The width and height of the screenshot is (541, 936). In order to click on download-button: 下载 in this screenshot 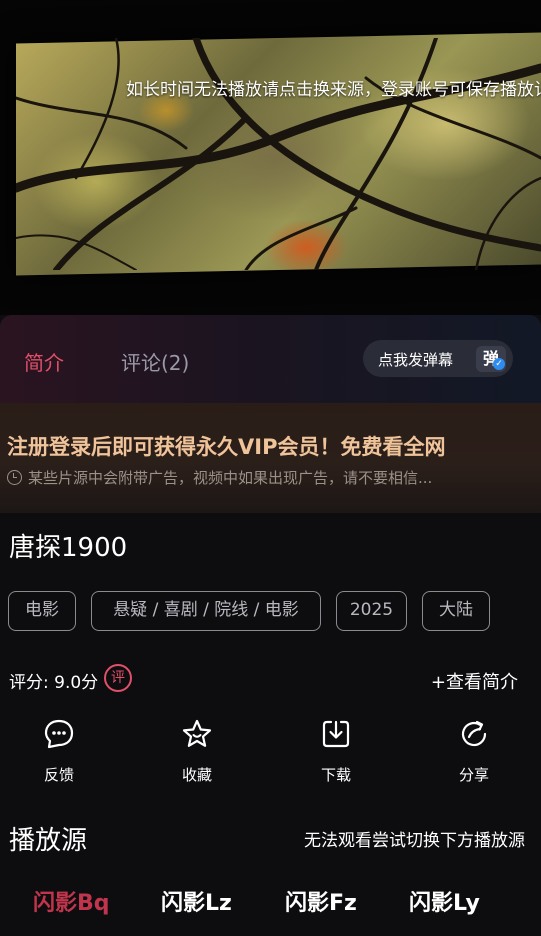, I will do `click(336, 751)`.